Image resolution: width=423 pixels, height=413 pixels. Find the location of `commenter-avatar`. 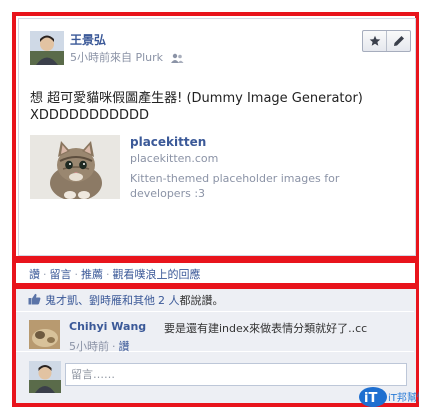

commenter-avatar is located at coordinates (44, 334).